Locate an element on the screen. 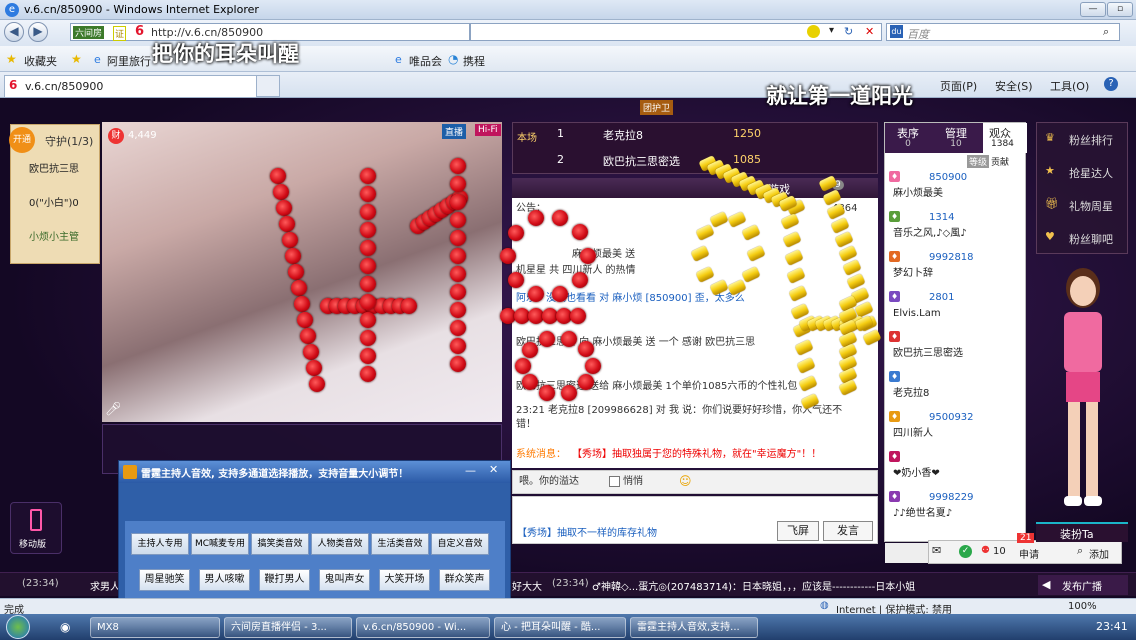 The image size is (1136, 640). mic-icon: 🎤︎ is located at coordinates (113, 409).